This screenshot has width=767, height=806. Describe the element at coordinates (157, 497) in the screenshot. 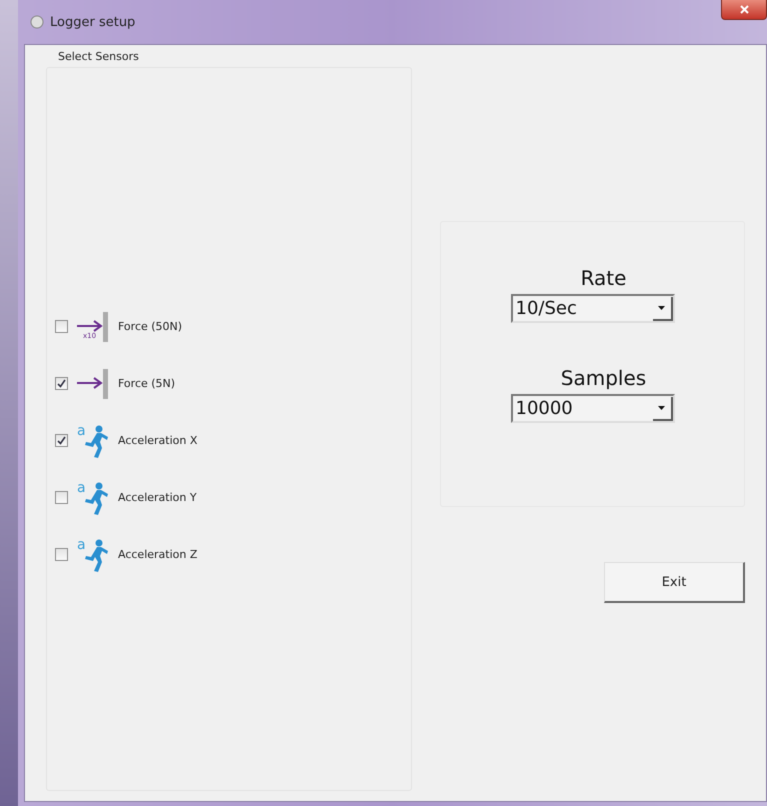

I see `sensor-label: Acceleration Y` at that location.